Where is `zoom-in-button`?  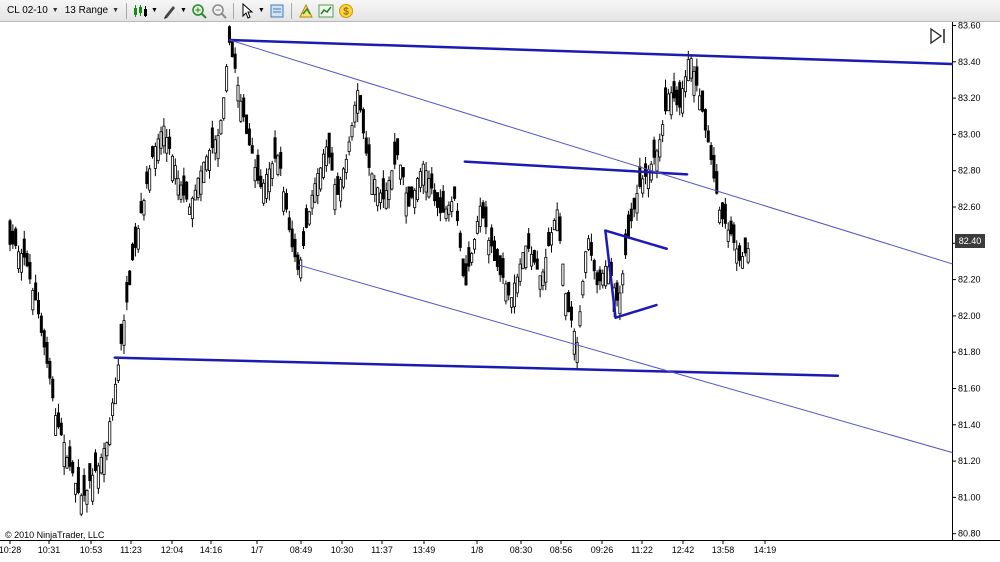 zoom-in-button is located at coordinates (199, 11).